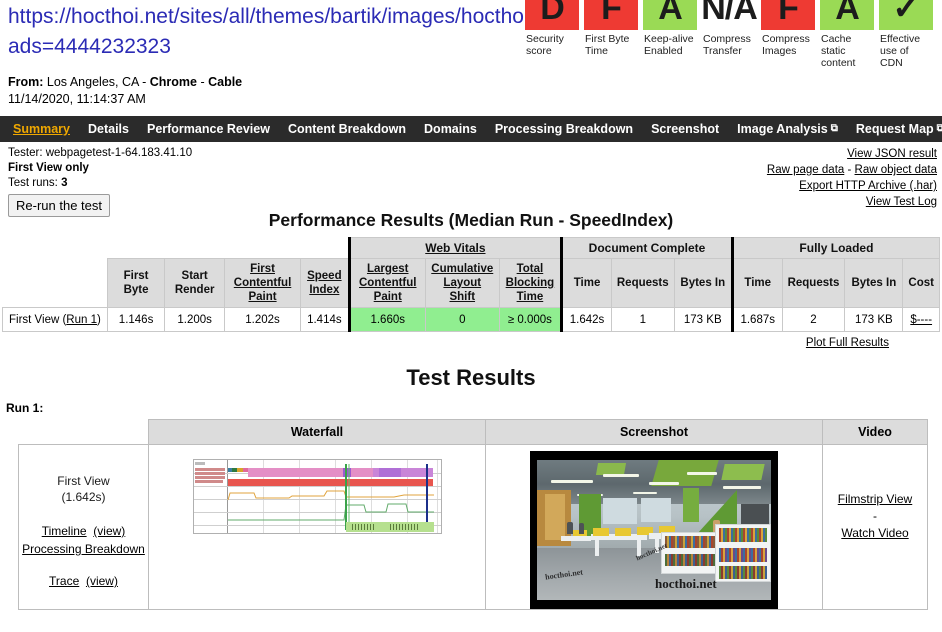 This screenshot has height=632, width=942. Describe the element at coordinates (347, 129) in the screenshot. I see `tab-content-breakdown: Content Breakdown` at that location.